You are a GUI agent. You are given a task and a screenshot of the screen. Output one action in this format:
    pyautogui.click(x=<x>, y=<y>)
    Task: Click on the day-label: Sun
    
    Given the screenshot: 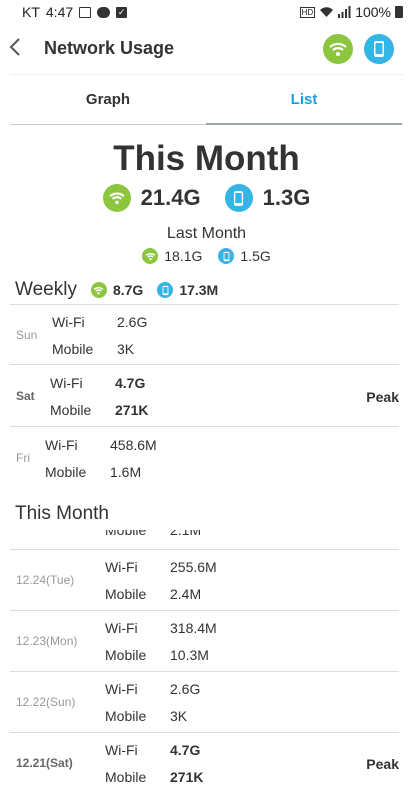 What is the action you would take?
    pyautogui.click(x=27, y=335)
    